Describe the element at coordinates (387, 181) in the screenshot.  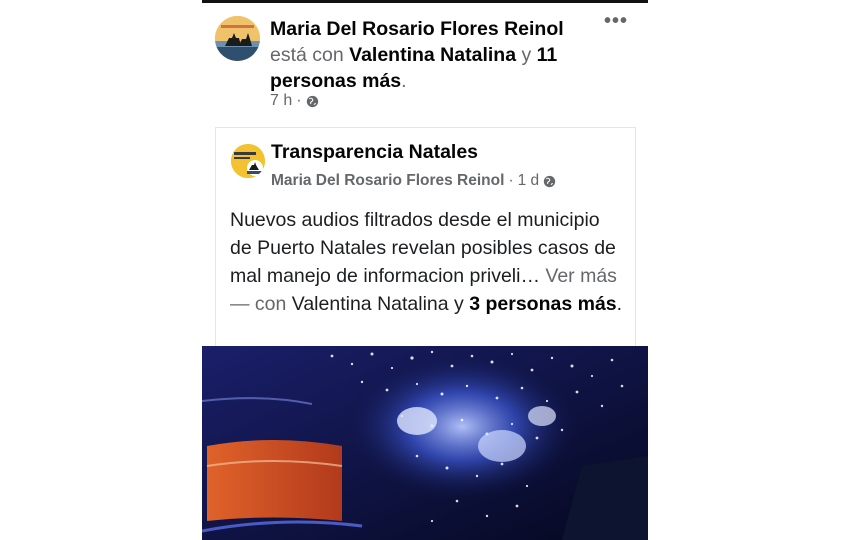
I see `posted-by: Maria Del Rosario Flores Reinol` at that location.